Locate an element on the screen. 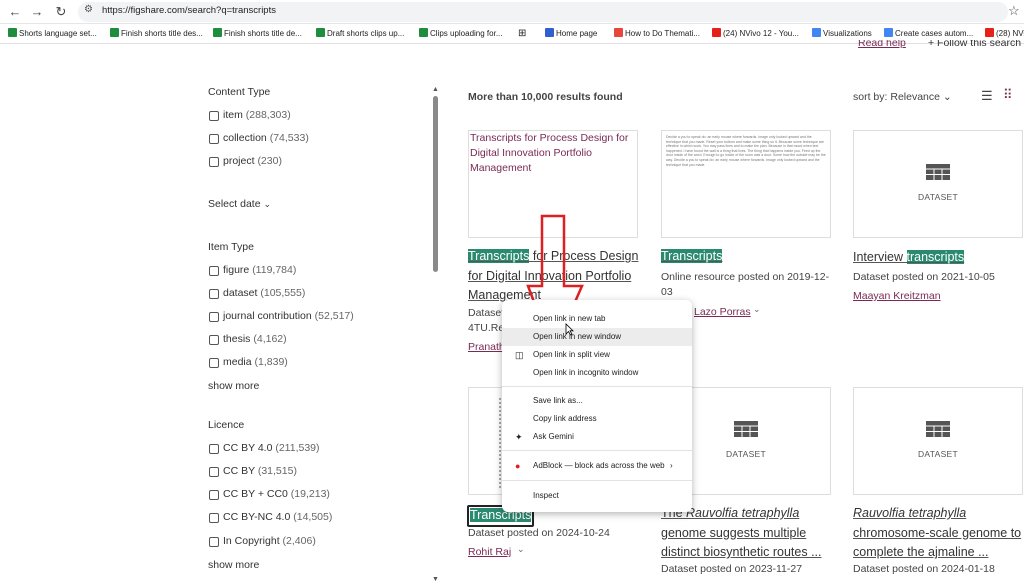 Image resolution: width=1024 pixels, height=586 pixels. filter-item-label: thesis (4,162) is located at coordinates (255, 339).